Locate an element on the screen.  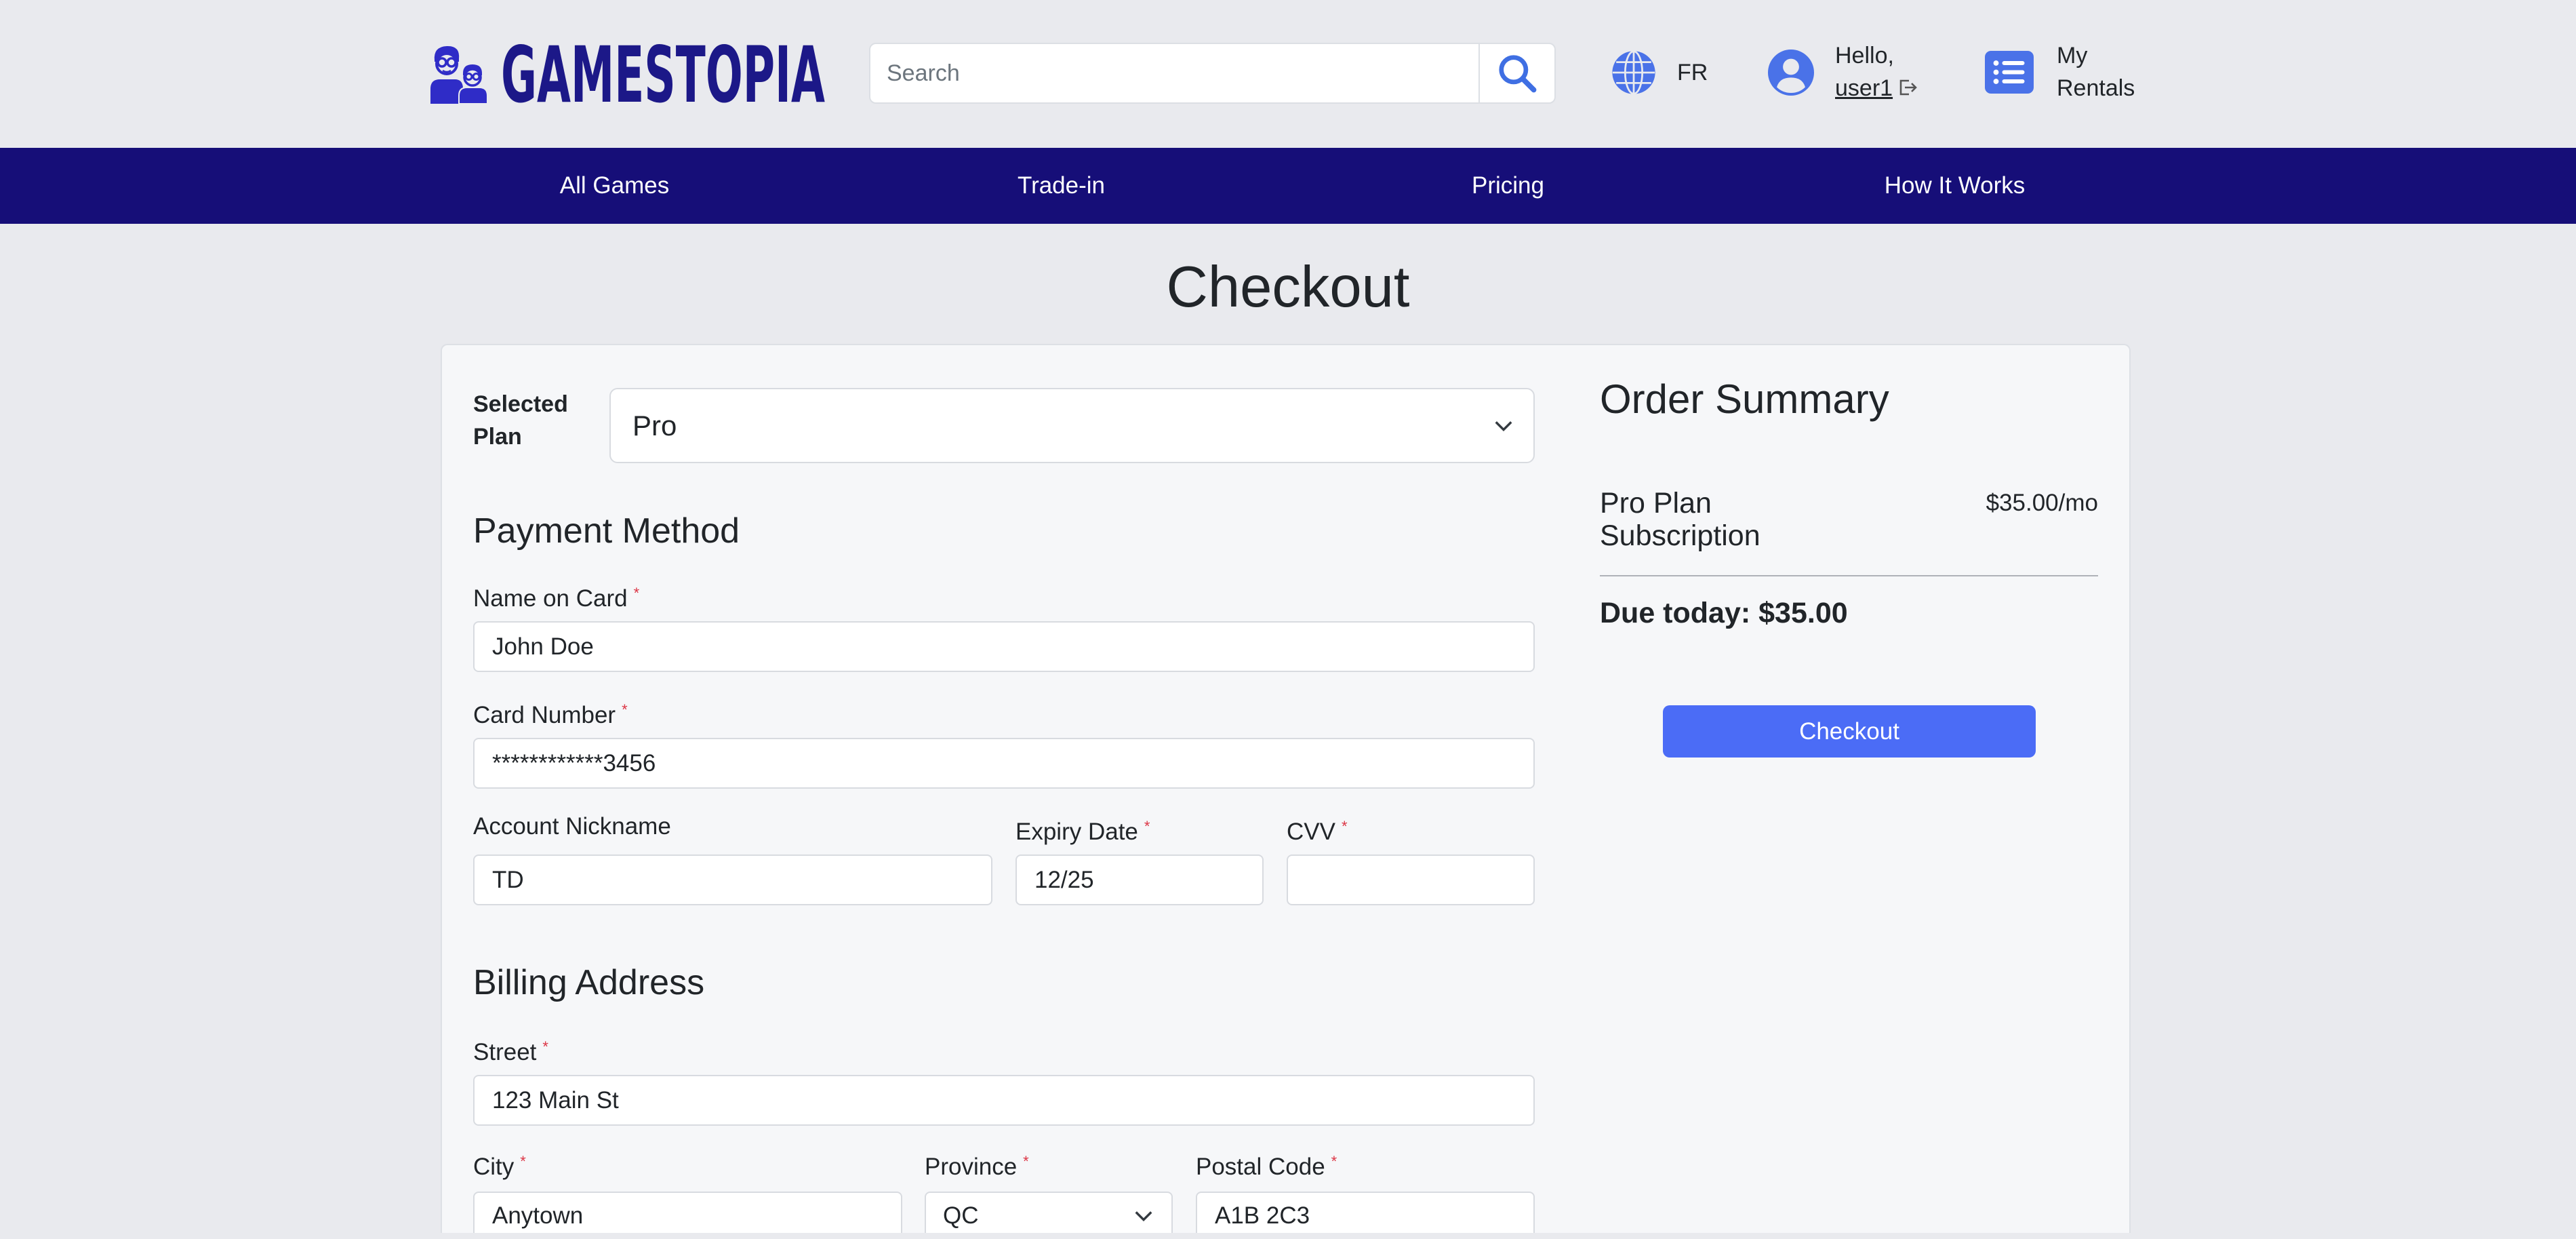
city-label-text: City is located at coordinates (494, 1167).